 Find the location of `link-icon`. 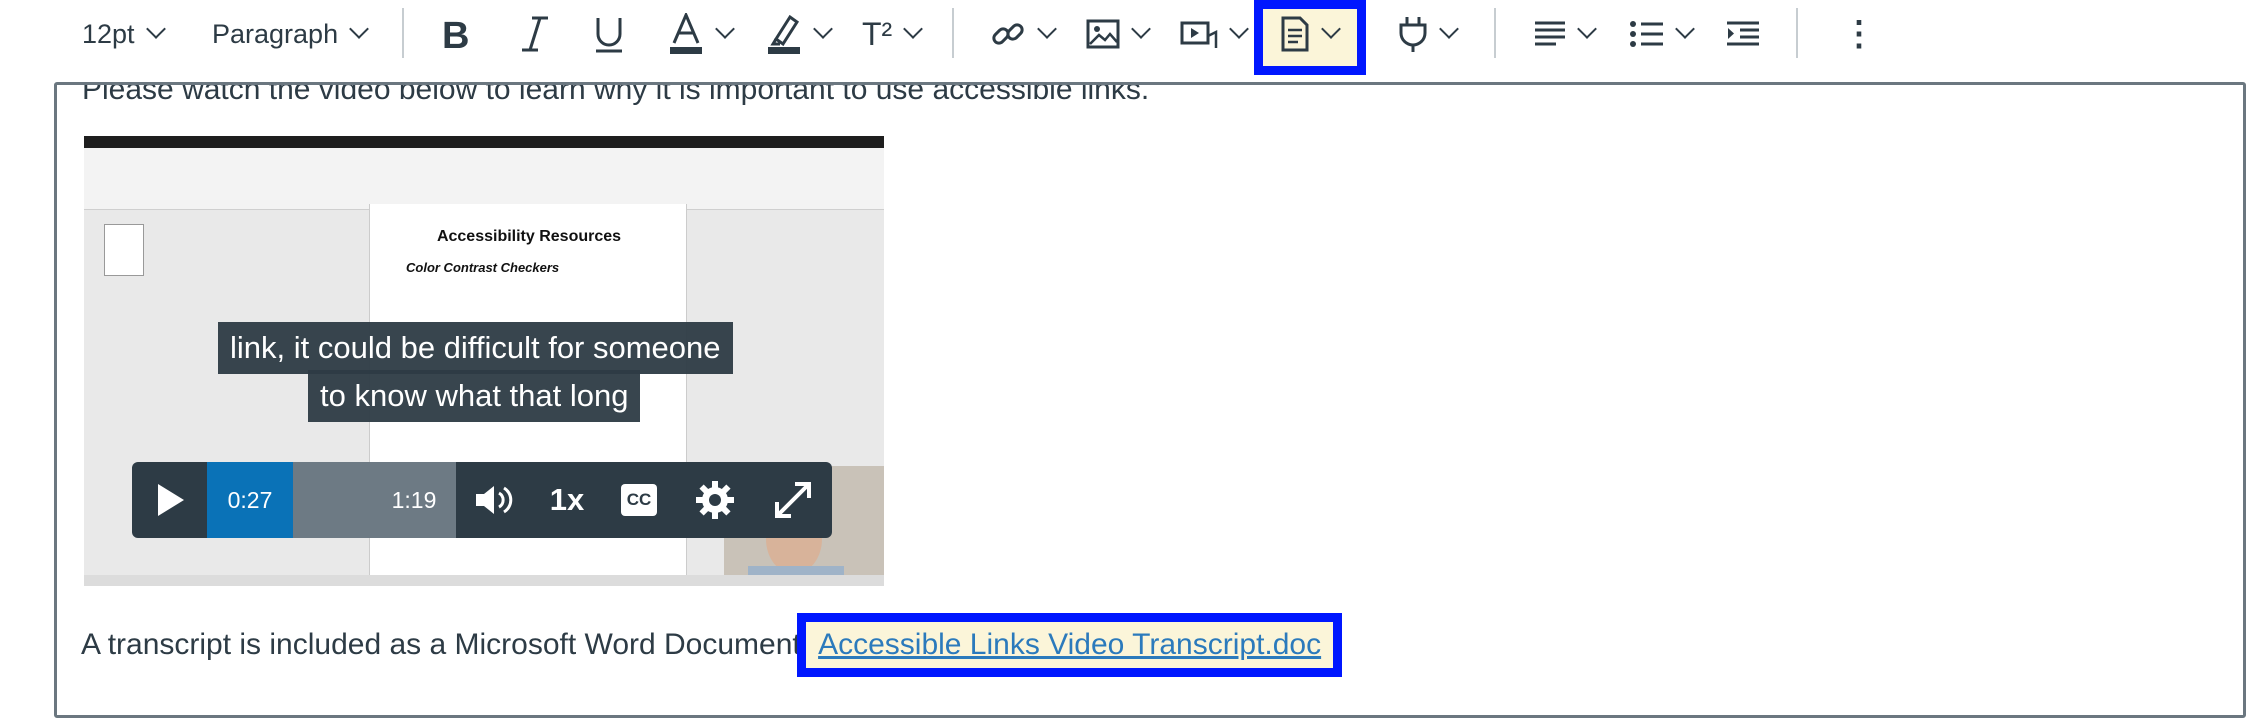

link-icon is located at coordinates (1008, 34).